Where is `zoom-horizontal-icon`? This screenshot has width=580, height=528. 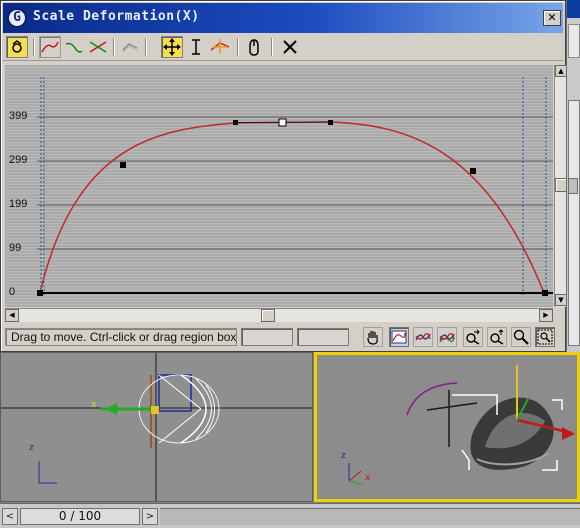 zoom-horizontal-icon is located at coordinates (473, 337).